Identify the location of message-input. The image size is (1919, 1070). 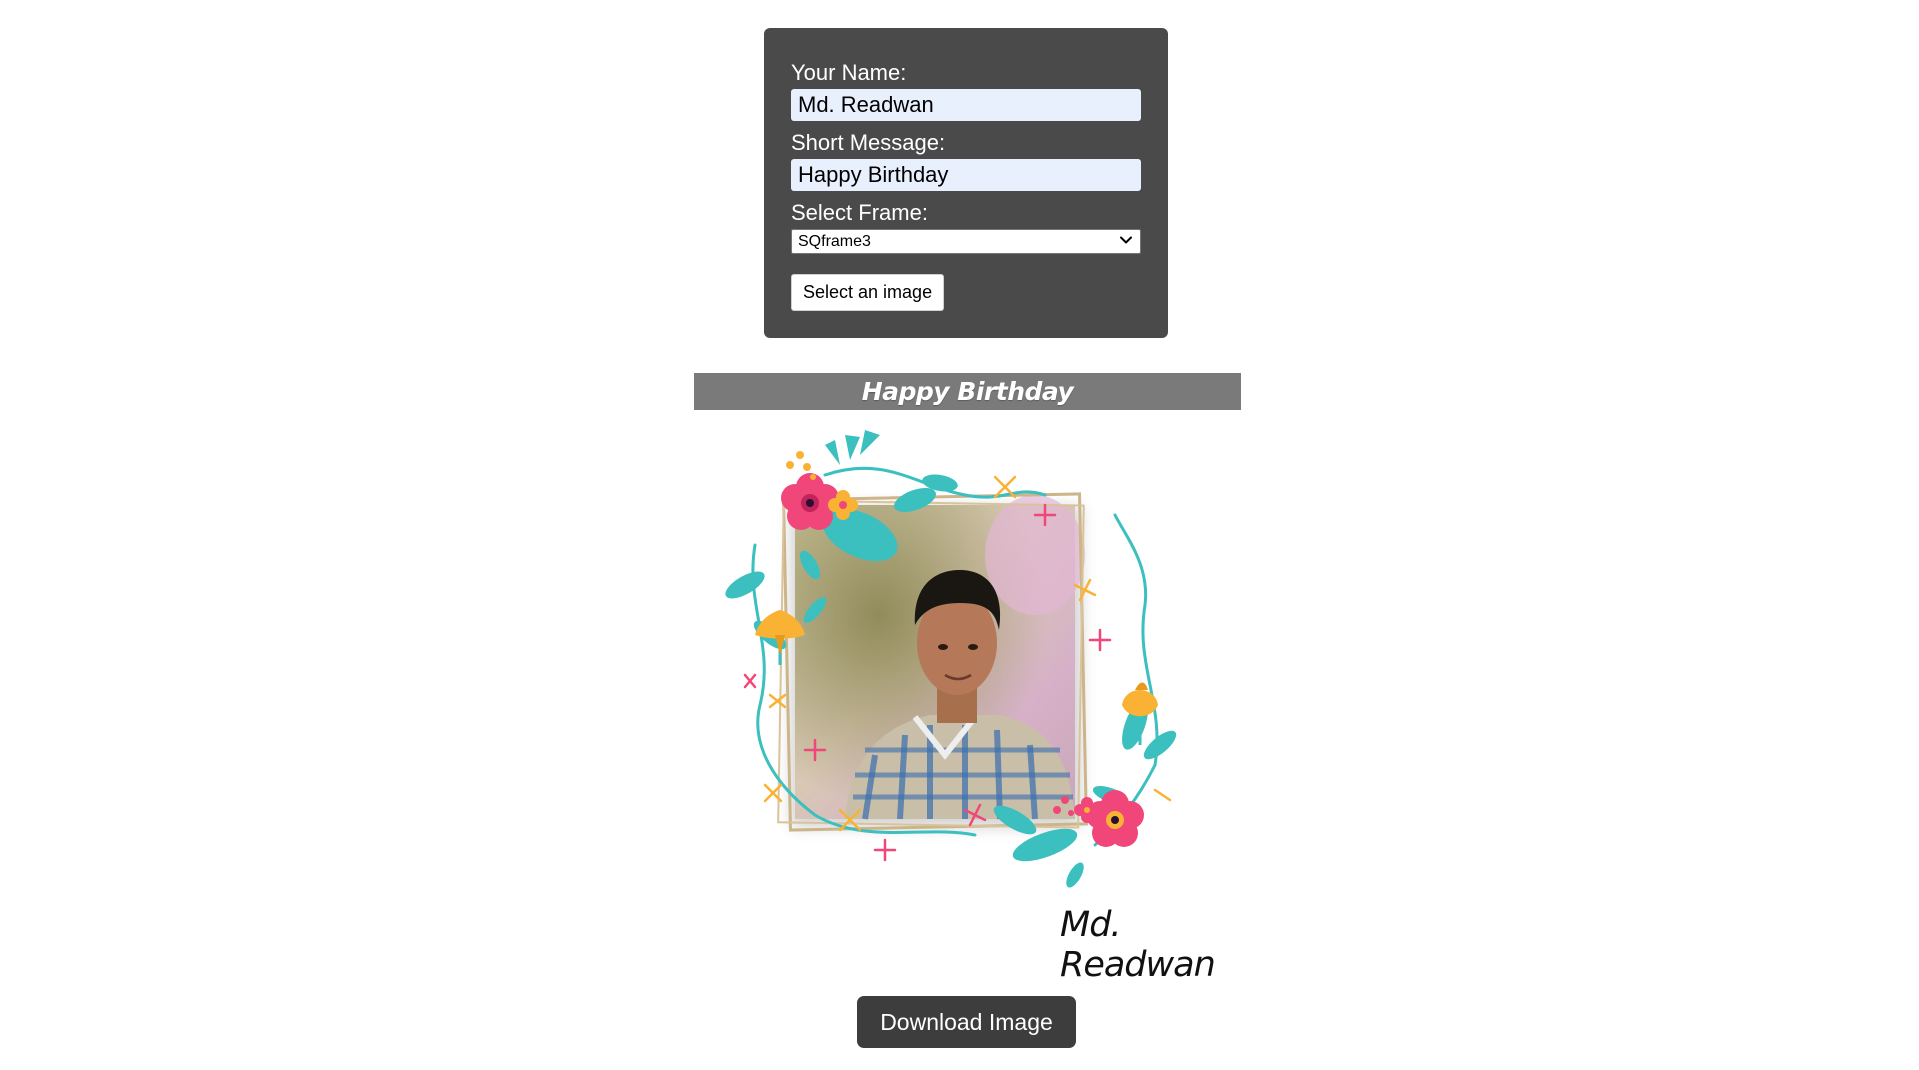
(966, 175).